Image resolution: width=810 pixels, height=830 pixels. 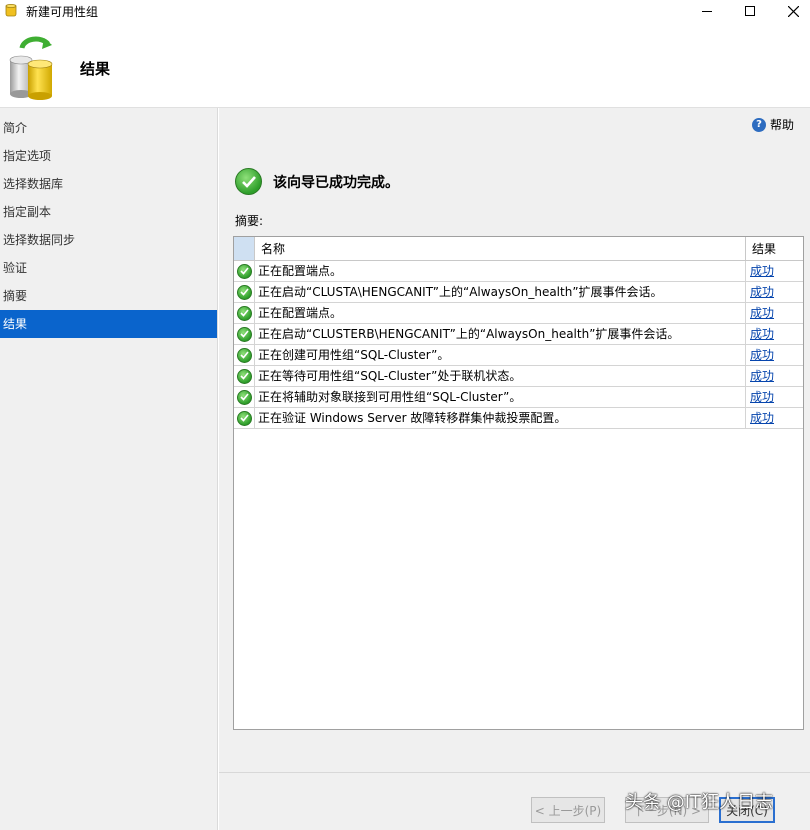 I want to click on title-bar: 新建可用性组, so click(x=405, y=11).